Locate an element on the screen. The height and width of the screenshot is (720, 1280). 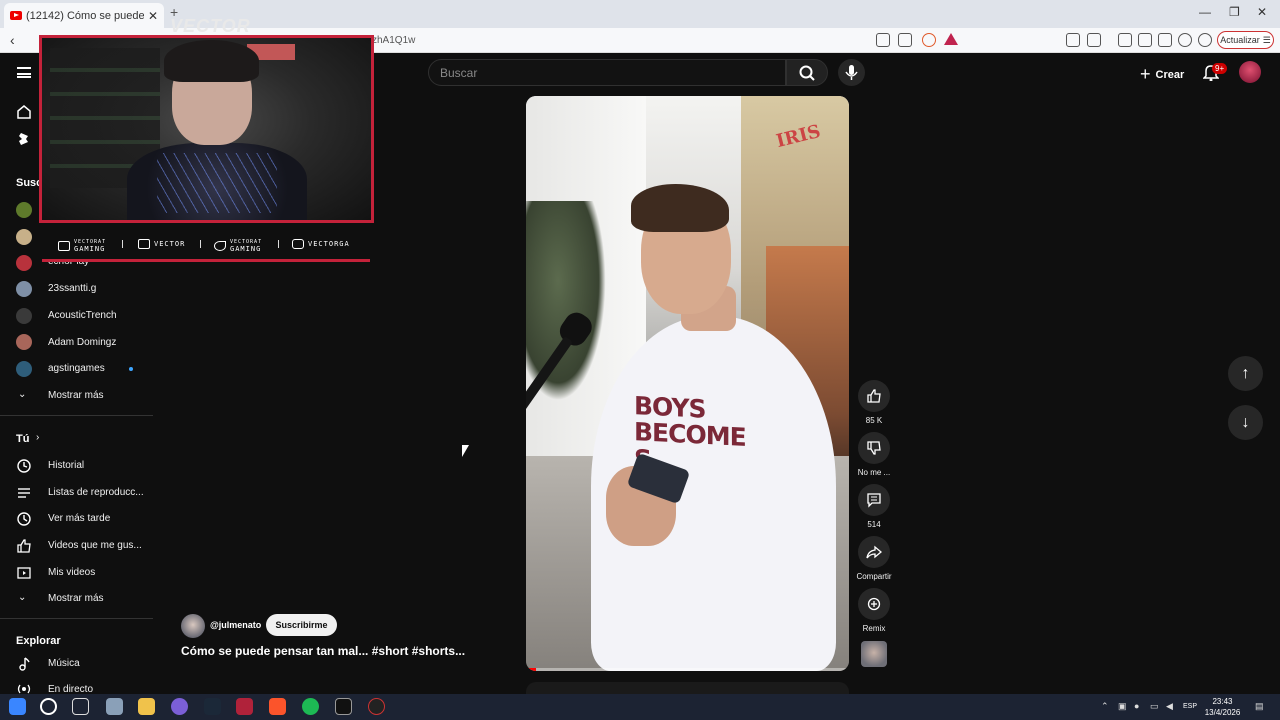
sidebar-item-watch-later: Ver más tarde is located at coordinates (79, 518).